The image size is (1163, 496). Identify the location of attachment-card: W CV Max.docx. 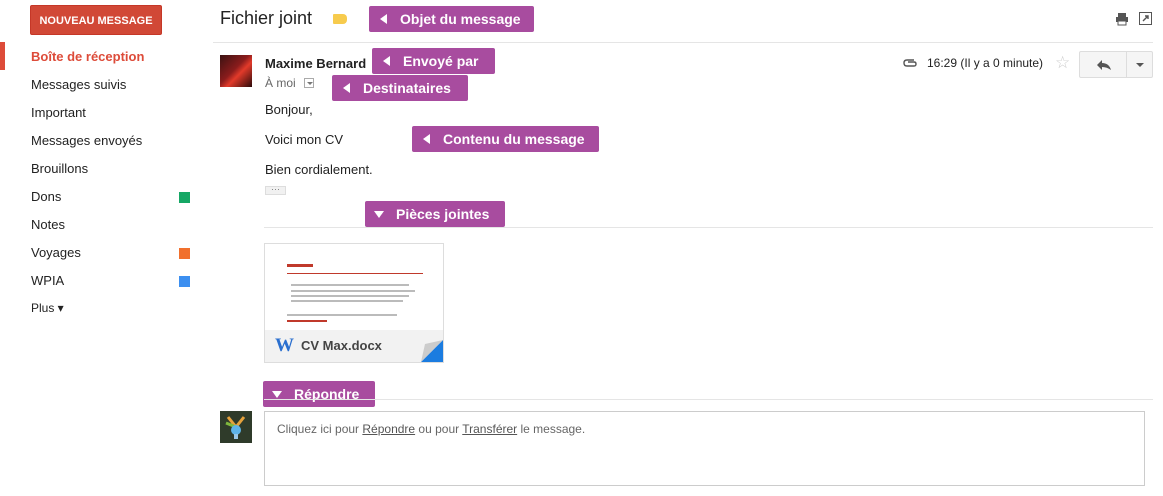
(354, 303).